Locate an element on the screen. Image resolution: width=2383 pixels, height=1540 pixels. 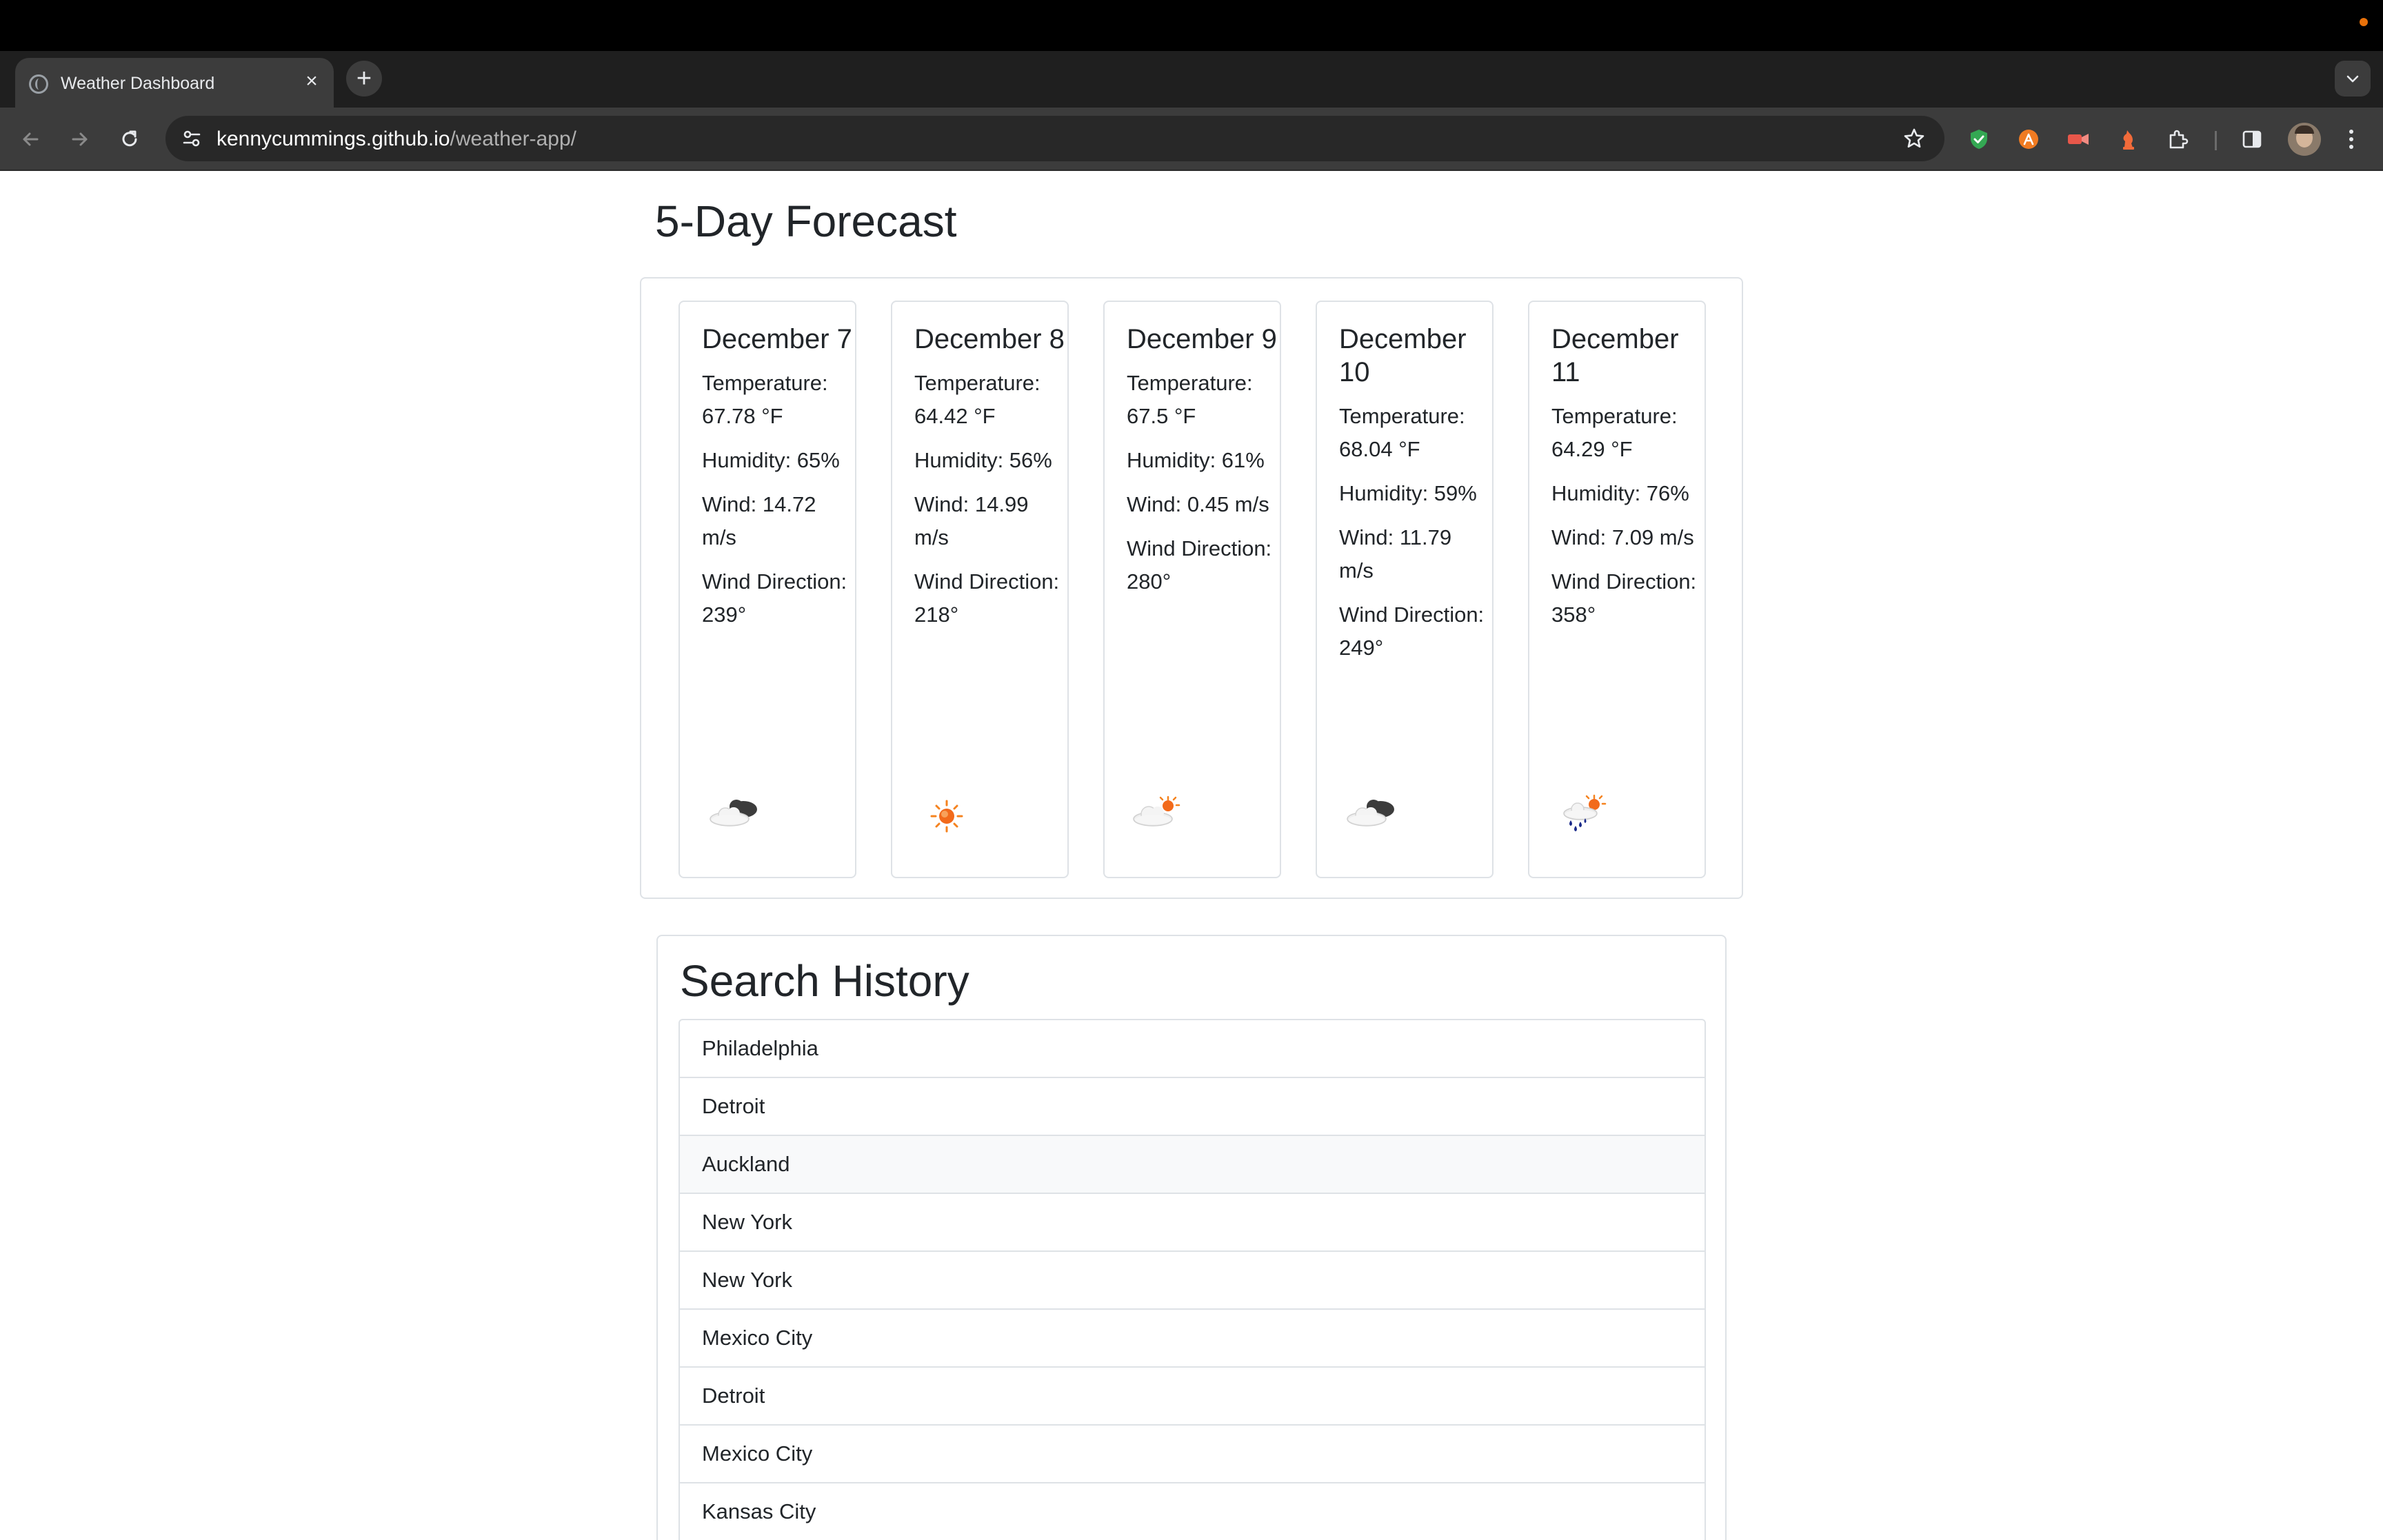
chevron-down-icon is located at coordinates (2352, 79).